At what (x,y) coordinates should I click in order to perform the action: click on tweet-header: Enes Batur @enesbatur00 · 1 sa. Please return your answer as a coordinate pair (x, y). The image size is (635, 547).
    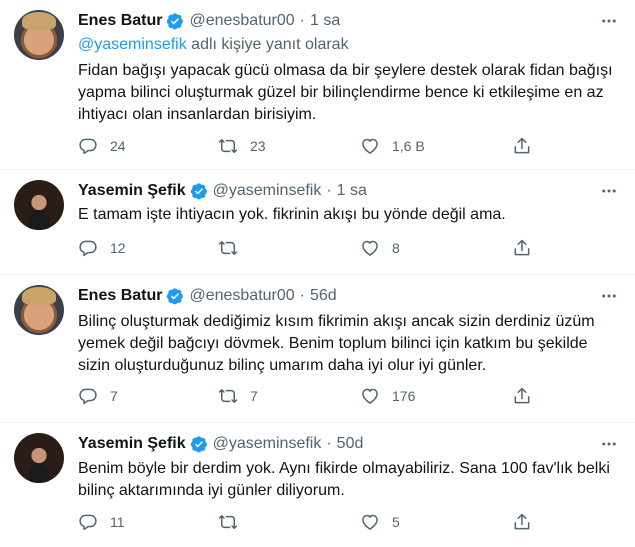
    Looking at the image, I should click on (209, 21).